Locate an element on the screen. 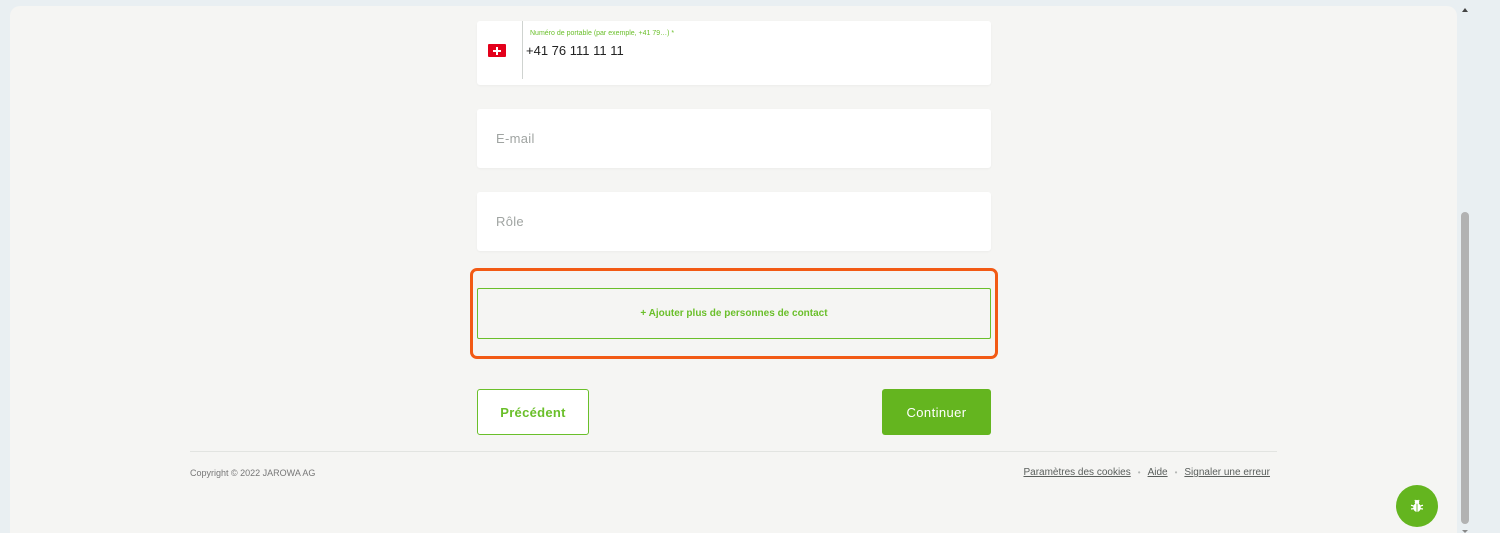  bug-report-button is located at coordinates (1417, 506).